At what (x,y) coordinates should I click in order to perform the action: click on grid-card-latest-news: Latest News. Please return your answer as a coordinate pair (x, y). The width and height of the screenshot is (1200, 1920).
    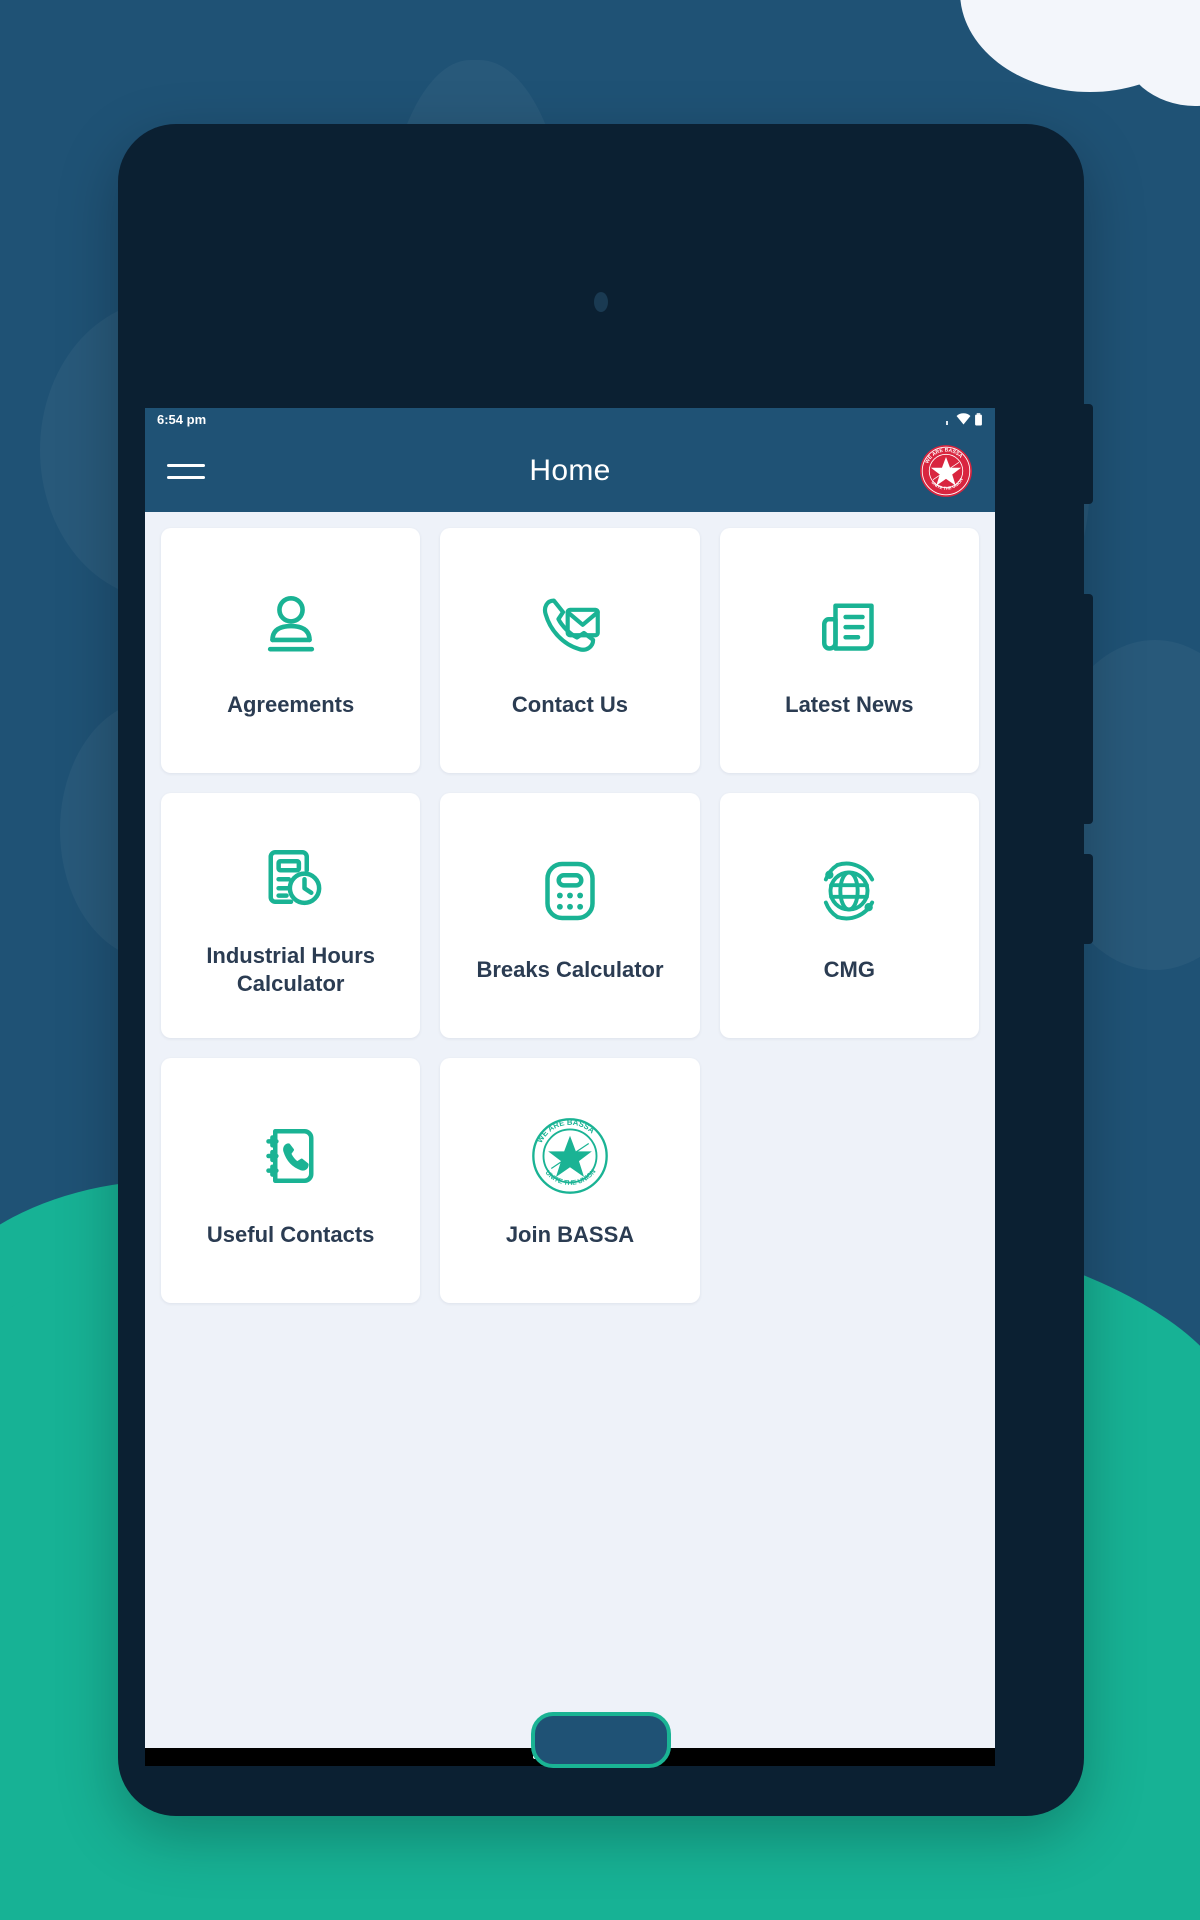
    Looking at the image, I should click on (849, 650).